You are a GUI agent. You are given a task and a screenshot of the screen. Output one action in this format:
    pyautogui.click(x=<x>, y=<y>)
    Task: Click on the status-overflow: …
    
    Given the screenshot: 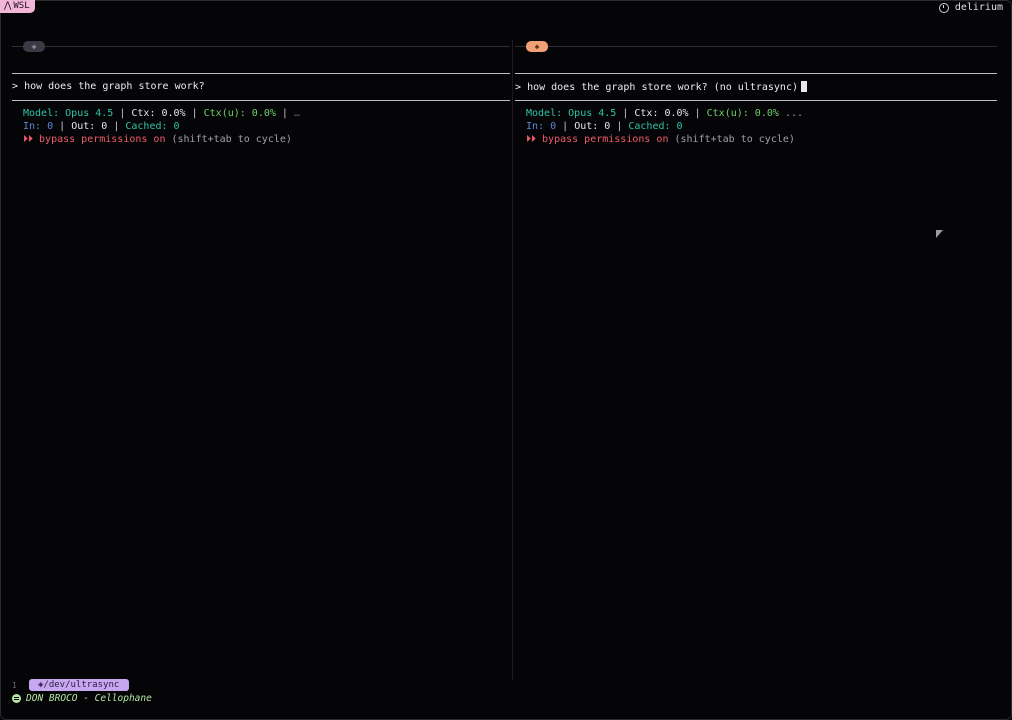 What is the action you would take?
    pyautogui.click(x=296, y=113)
    